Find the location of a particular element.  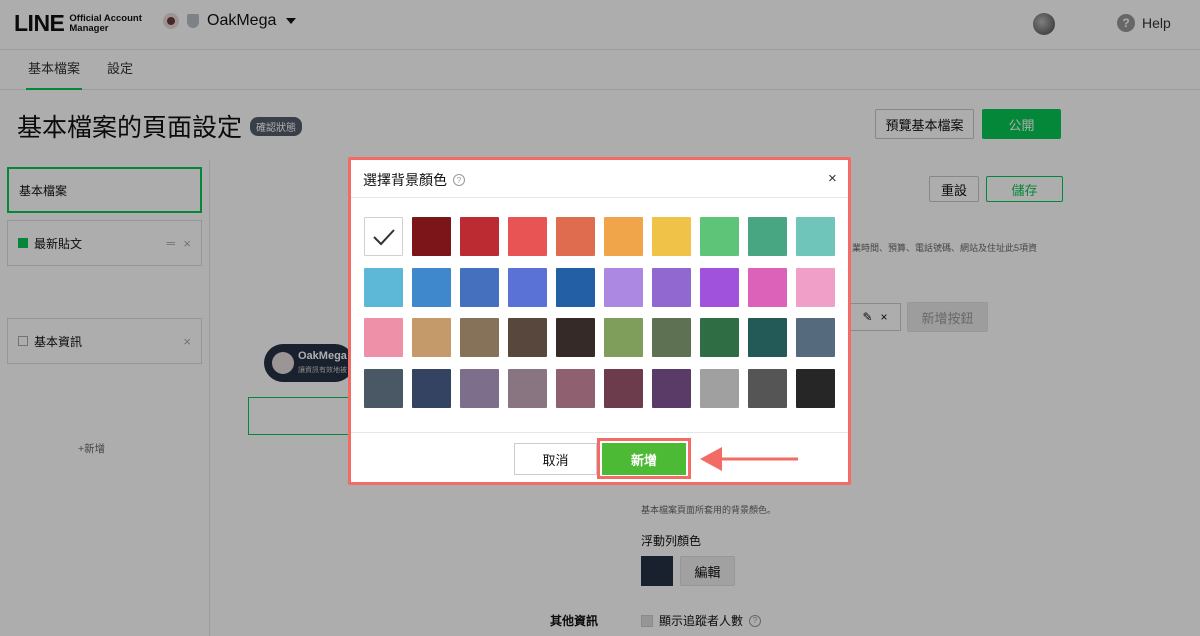

check-icon is located at coordinates (383, 236).